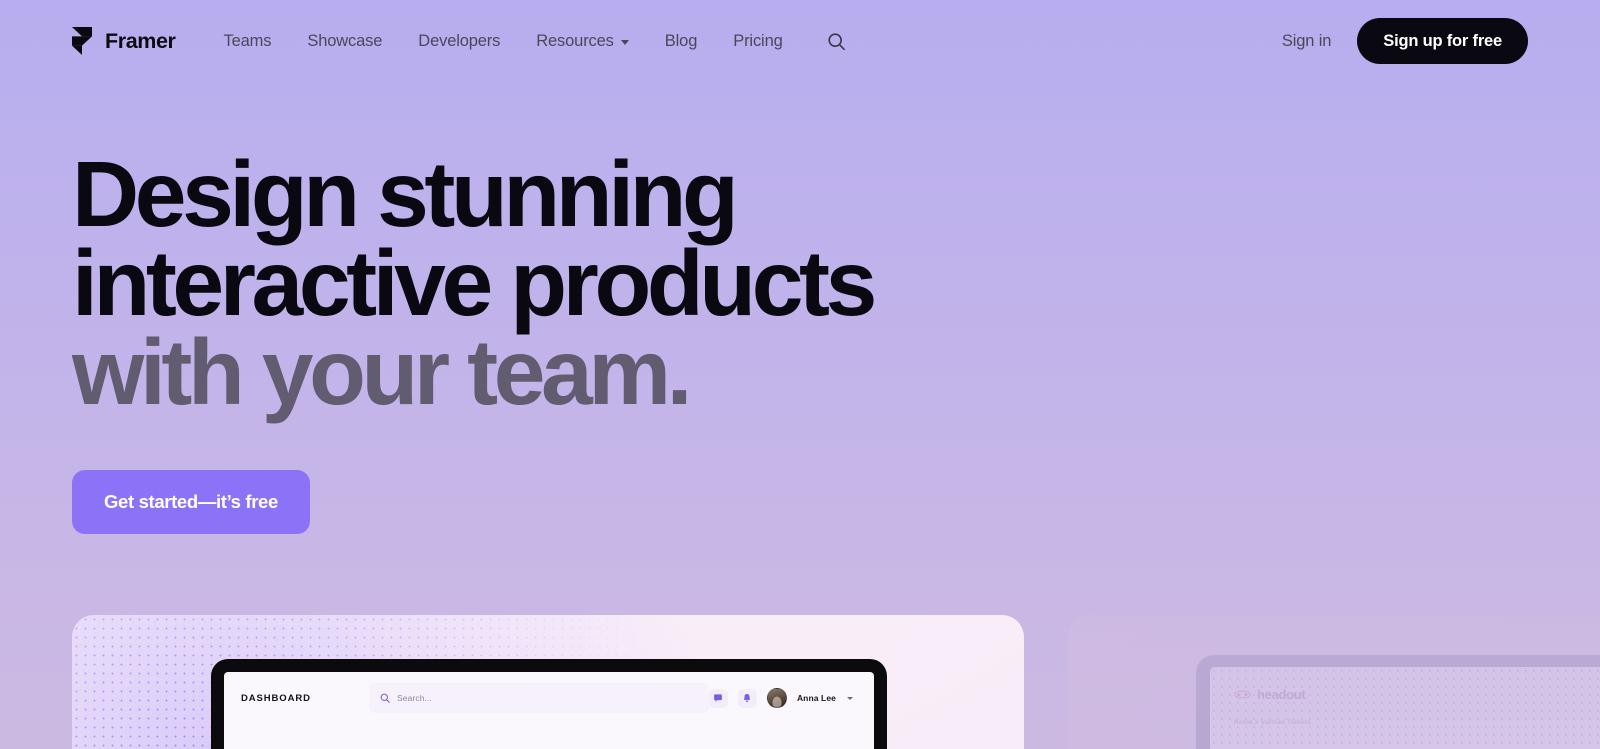 This screenshot has height=749, width=1600. Describe the element at coordinates (776, 698) in the screenshot. I see `avatar` at that location.